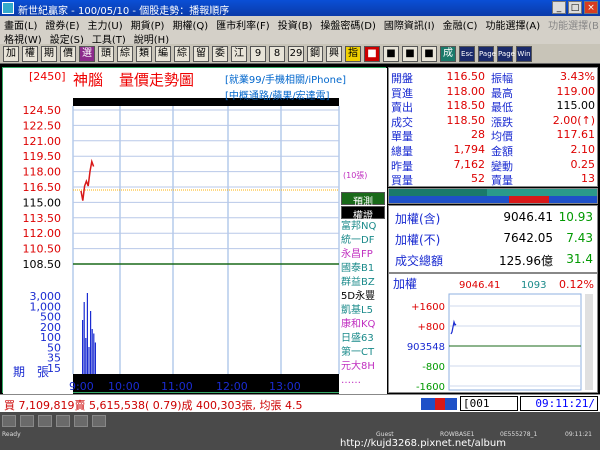 Image resolution: width=600 pixels, height=450 pixels. What do you see at coordinates (572, 24) in the screenshot?
I see `menu-item: 功能選擇(B)` at bounding box center [572, 24].